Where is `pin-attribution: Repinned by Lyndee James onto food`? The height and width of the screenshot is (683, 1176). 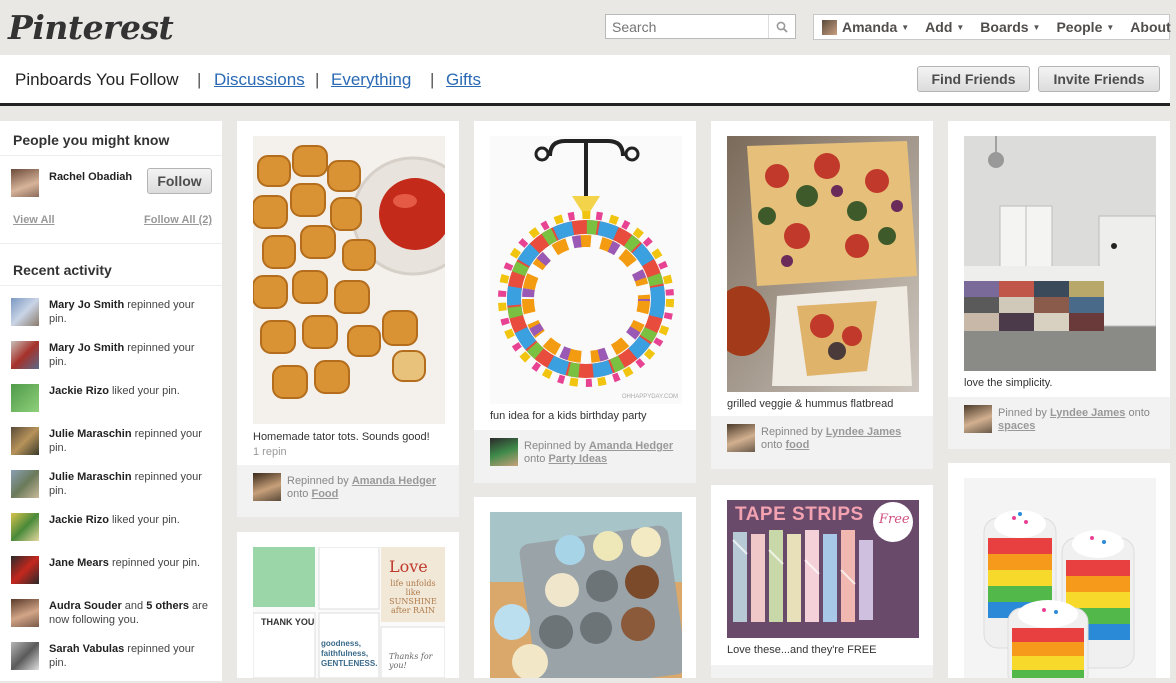
pin-attribution: Repinned by Lyndee James onto food is located at coordinates (822, 442).